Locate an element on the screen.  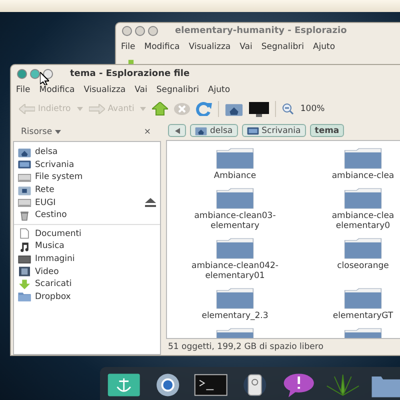
plant-icon is located at coordinates (342, 385).